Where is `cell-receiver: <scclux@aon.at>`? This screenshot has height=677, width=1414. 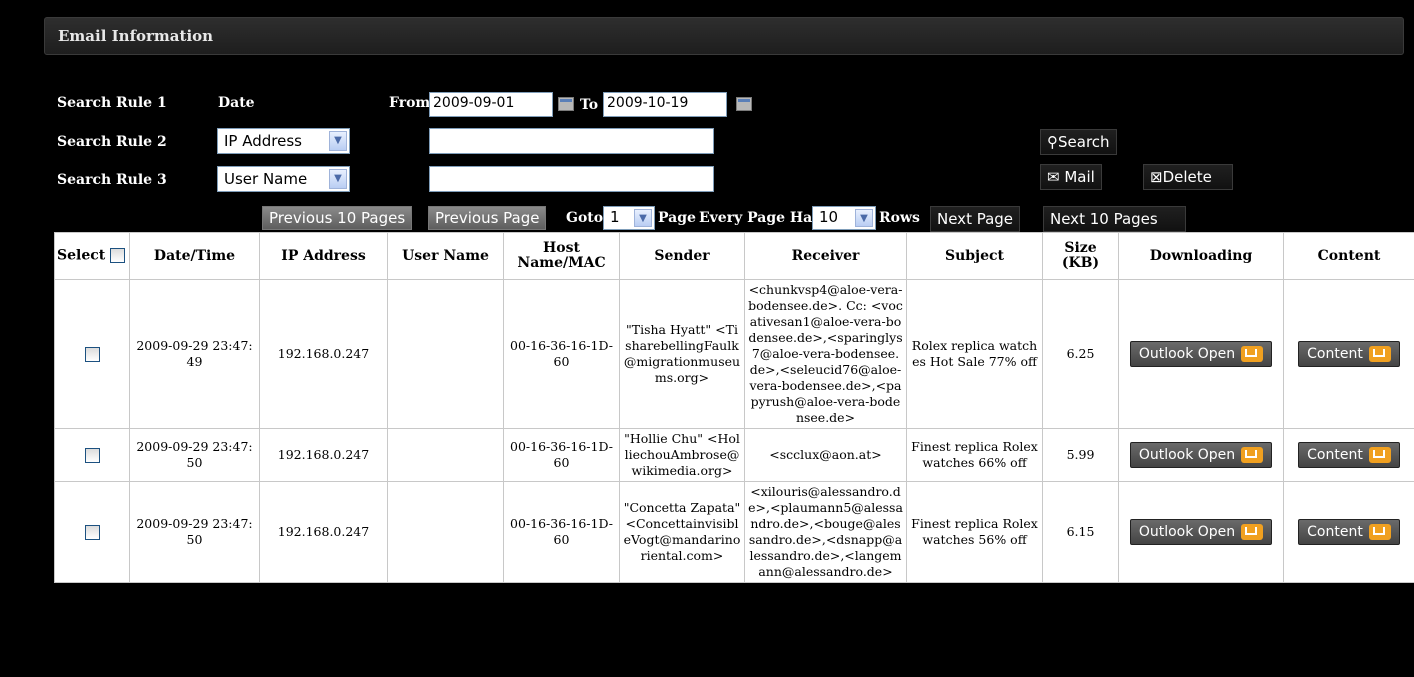 cell-receiver: <scclux@aon.at> is located at coordinates (825, 455).